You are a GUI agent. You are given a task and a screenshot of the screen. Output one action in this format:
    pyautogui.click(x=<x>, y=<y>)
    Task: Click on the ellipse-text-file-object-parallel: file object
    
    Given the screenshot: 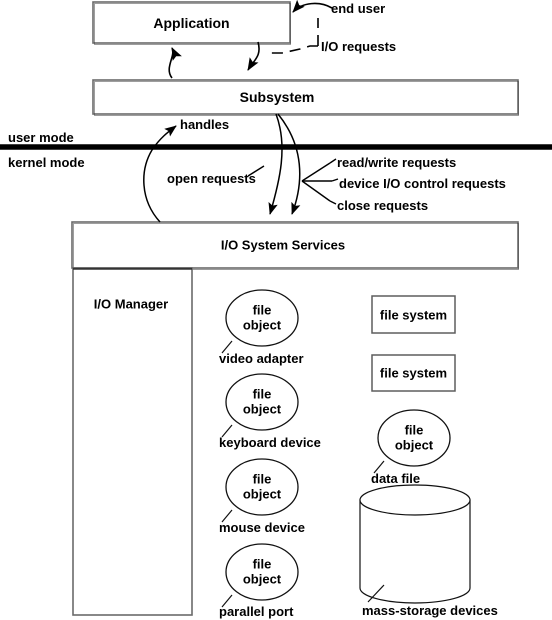 What is the action you would take?
    pyautogui.click(x=262, y=572)
    